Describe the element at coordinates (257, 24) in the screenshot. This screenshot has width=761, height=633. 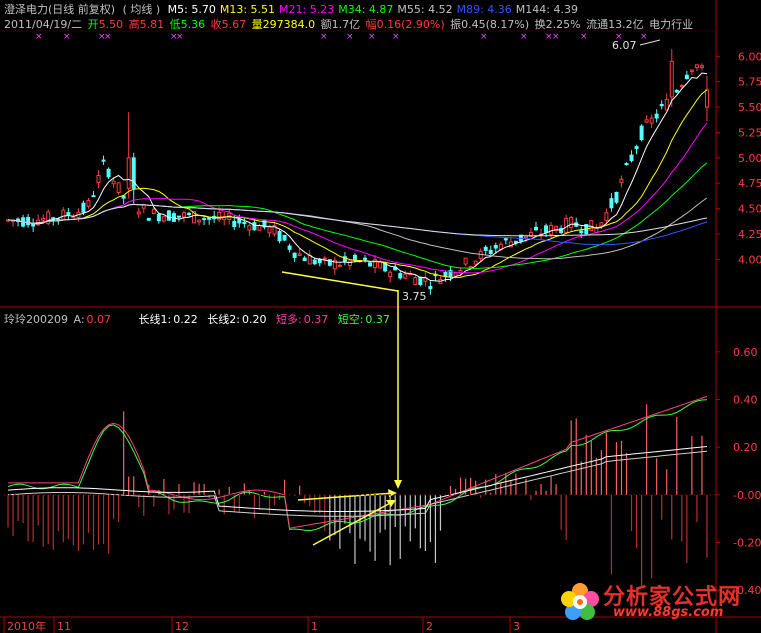
I see `volume-label: 量` at that location.